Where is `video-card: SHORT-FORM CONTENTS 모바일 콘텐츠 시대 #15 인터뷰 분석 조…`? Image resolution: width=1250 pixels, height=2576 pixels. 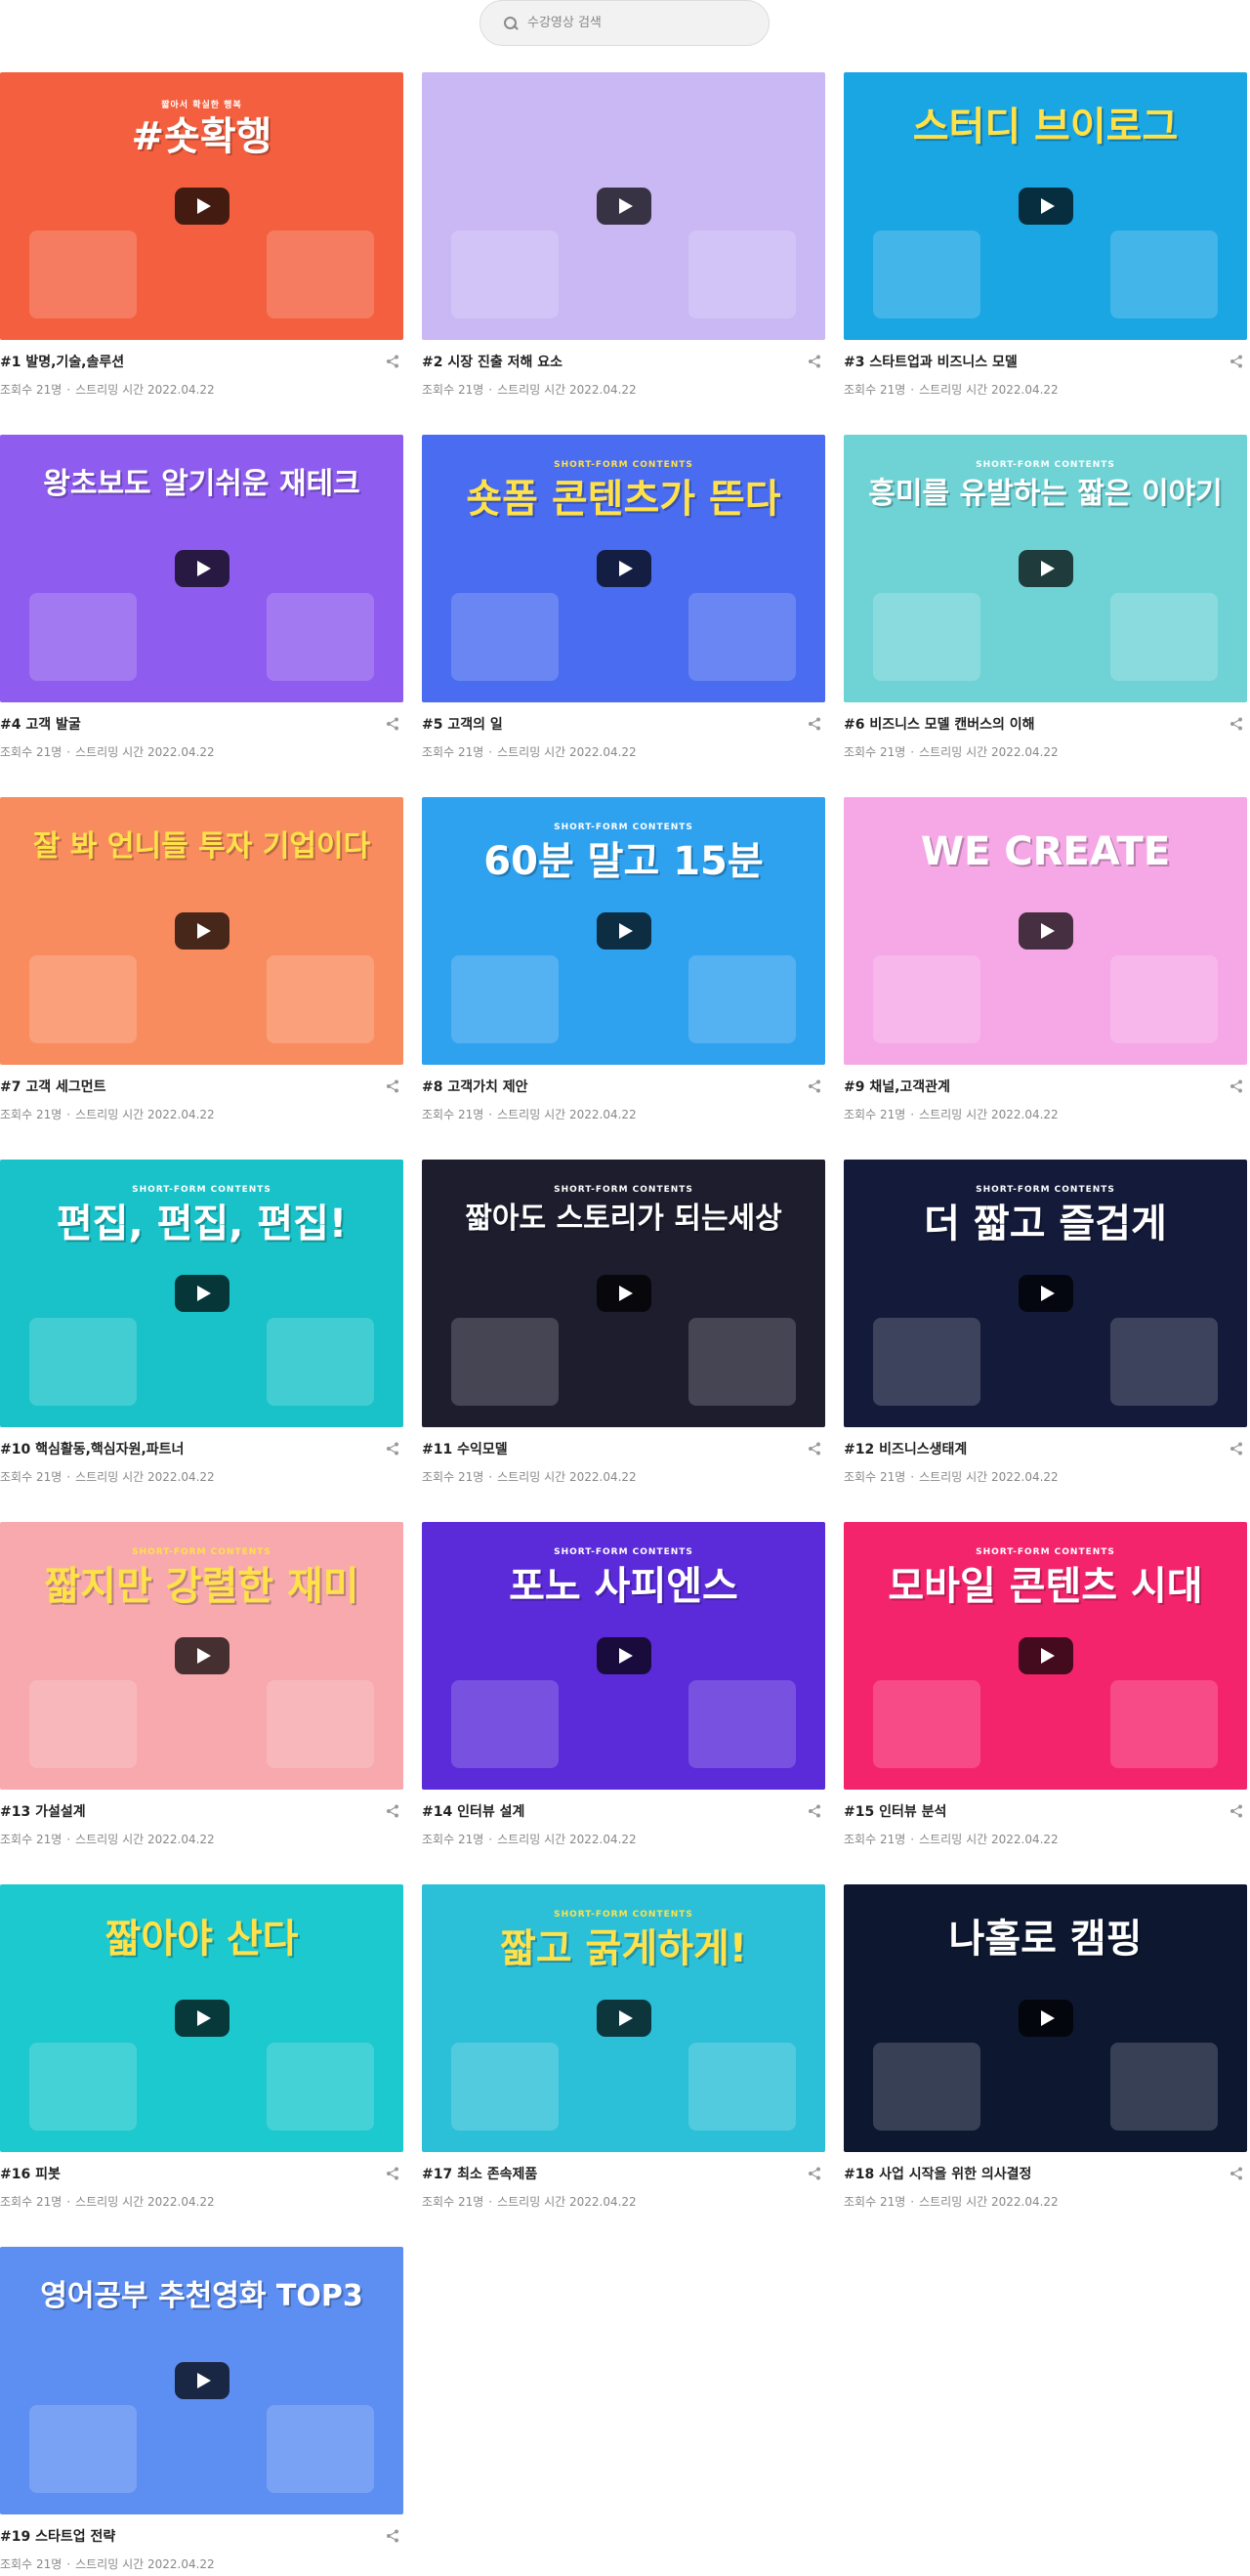 video-card: SHORT-FORM CONTENTS 모바일 콘텐츠 시대 #15 인터뷰 분석 조… is located at coordinates (1045, 1685).